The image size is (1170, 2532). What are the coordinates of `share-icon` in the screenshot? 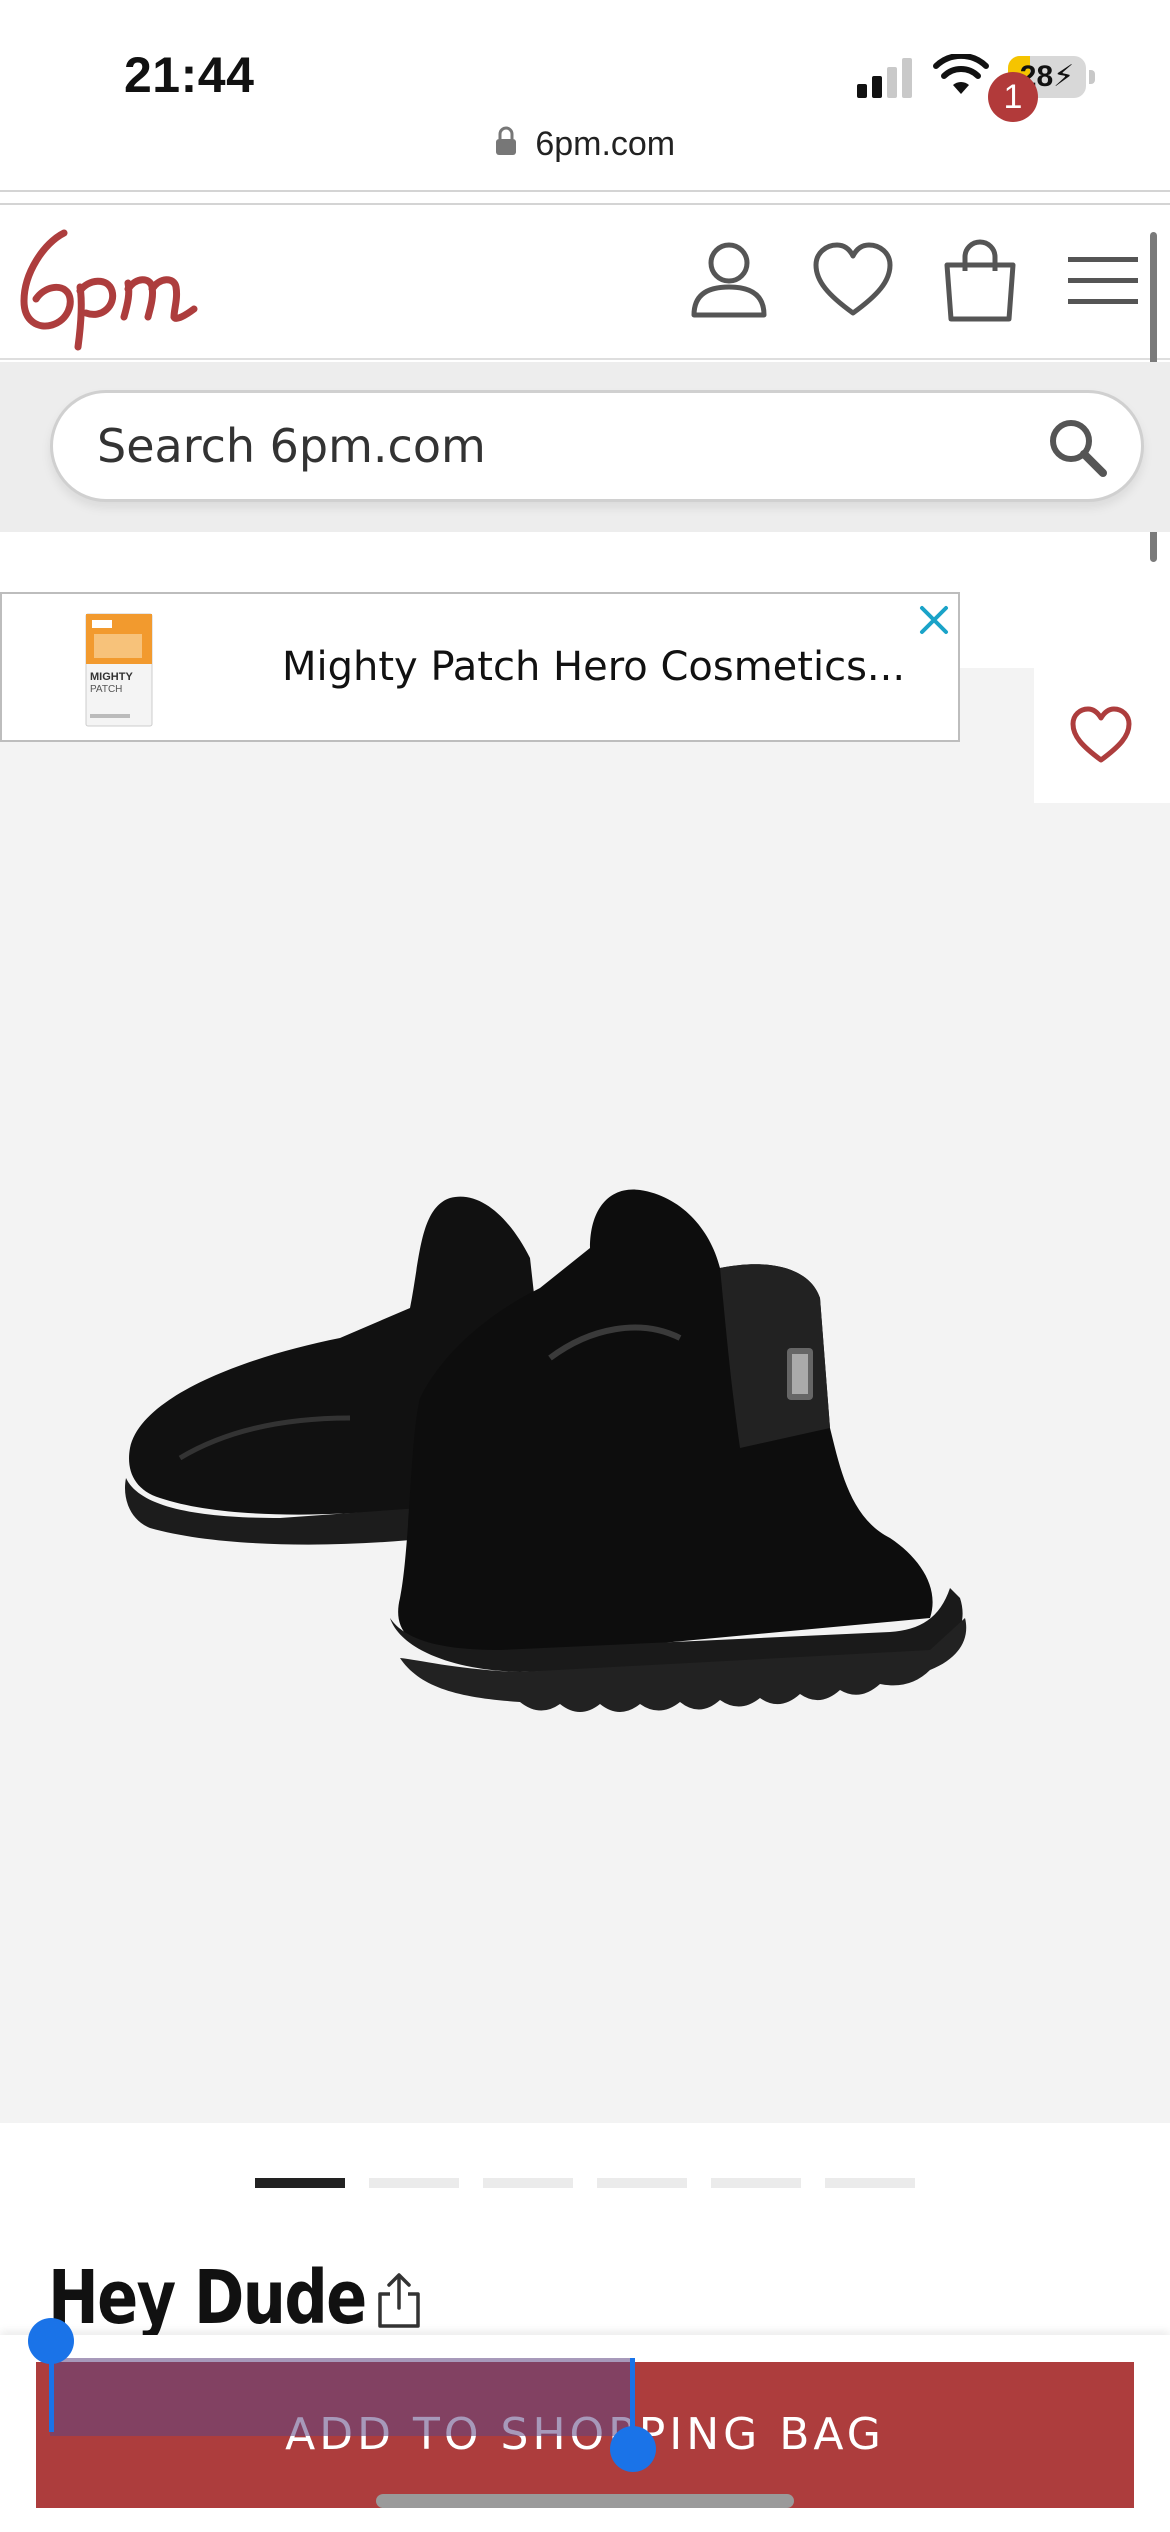 It's located at (399, 2300).